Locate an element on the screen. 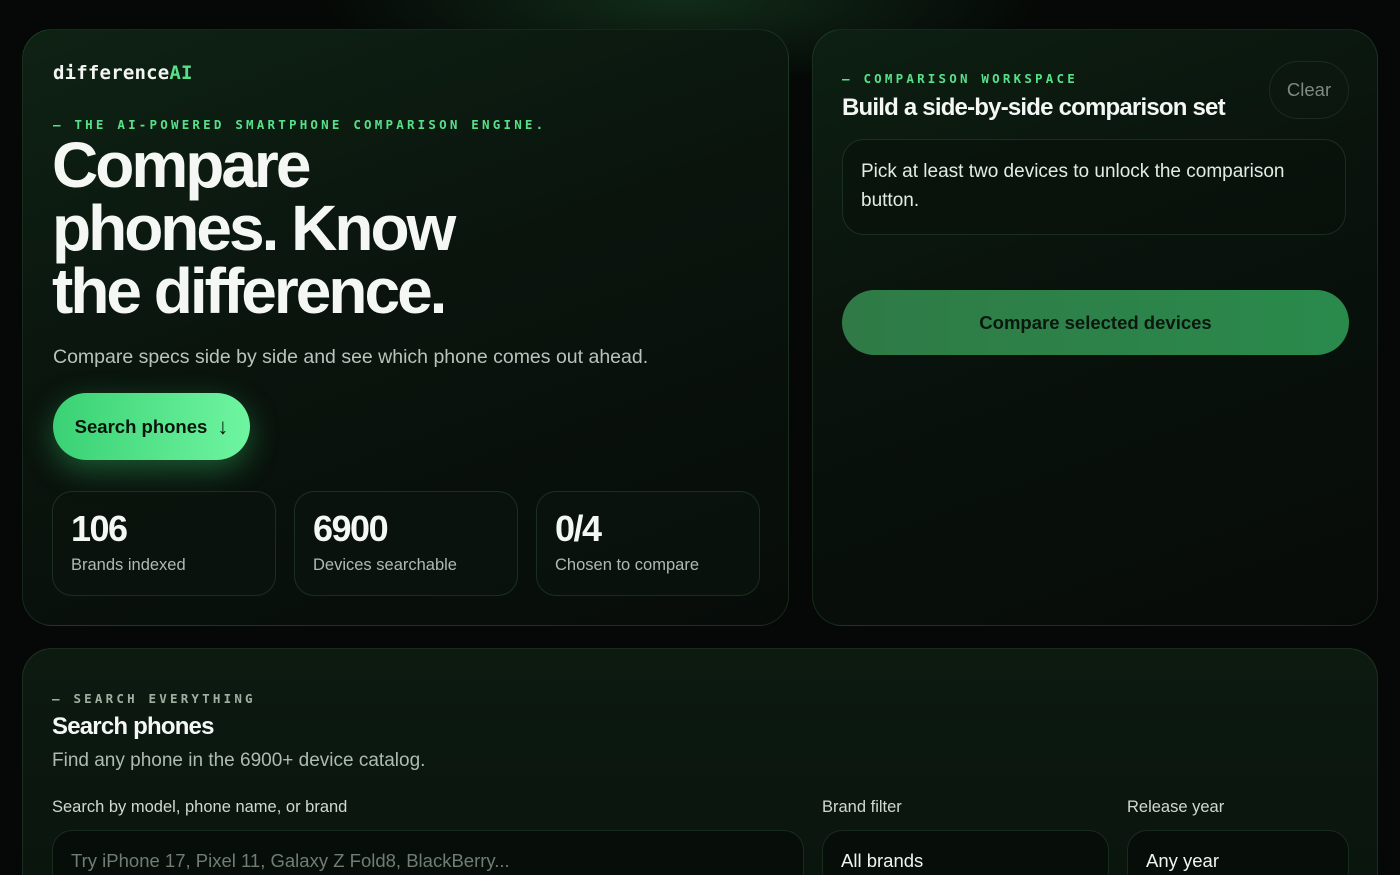 This screenshot has width=1400, height=875. arrow-down-icon: ↓ is located at coordinates (223, 426).